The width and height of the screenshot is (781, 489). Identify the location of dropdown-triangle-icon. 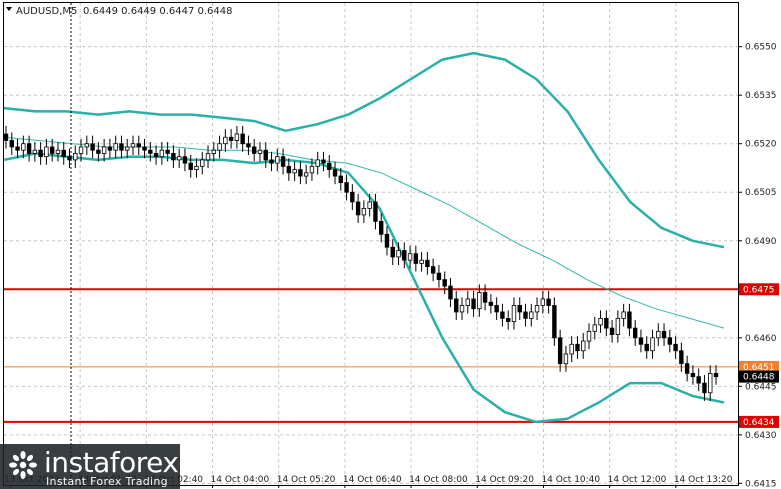
(9, 9).